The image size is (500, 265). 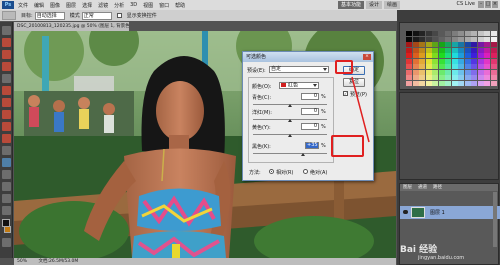 What do you see at coordinates (419, 250) in the screenshot?
I see `baidu-watermark: Bai 经验` at bounding box center [419, 250].